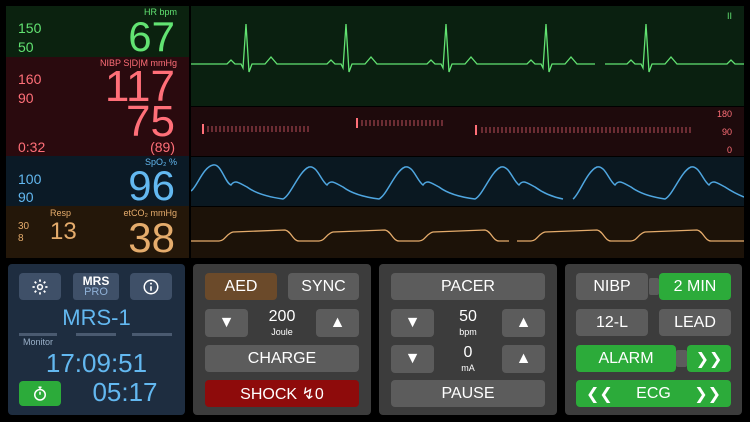 This screenshot has width=750, height=422. I want to click on shock-button: SHOCK ↯0, so click(282, 393).